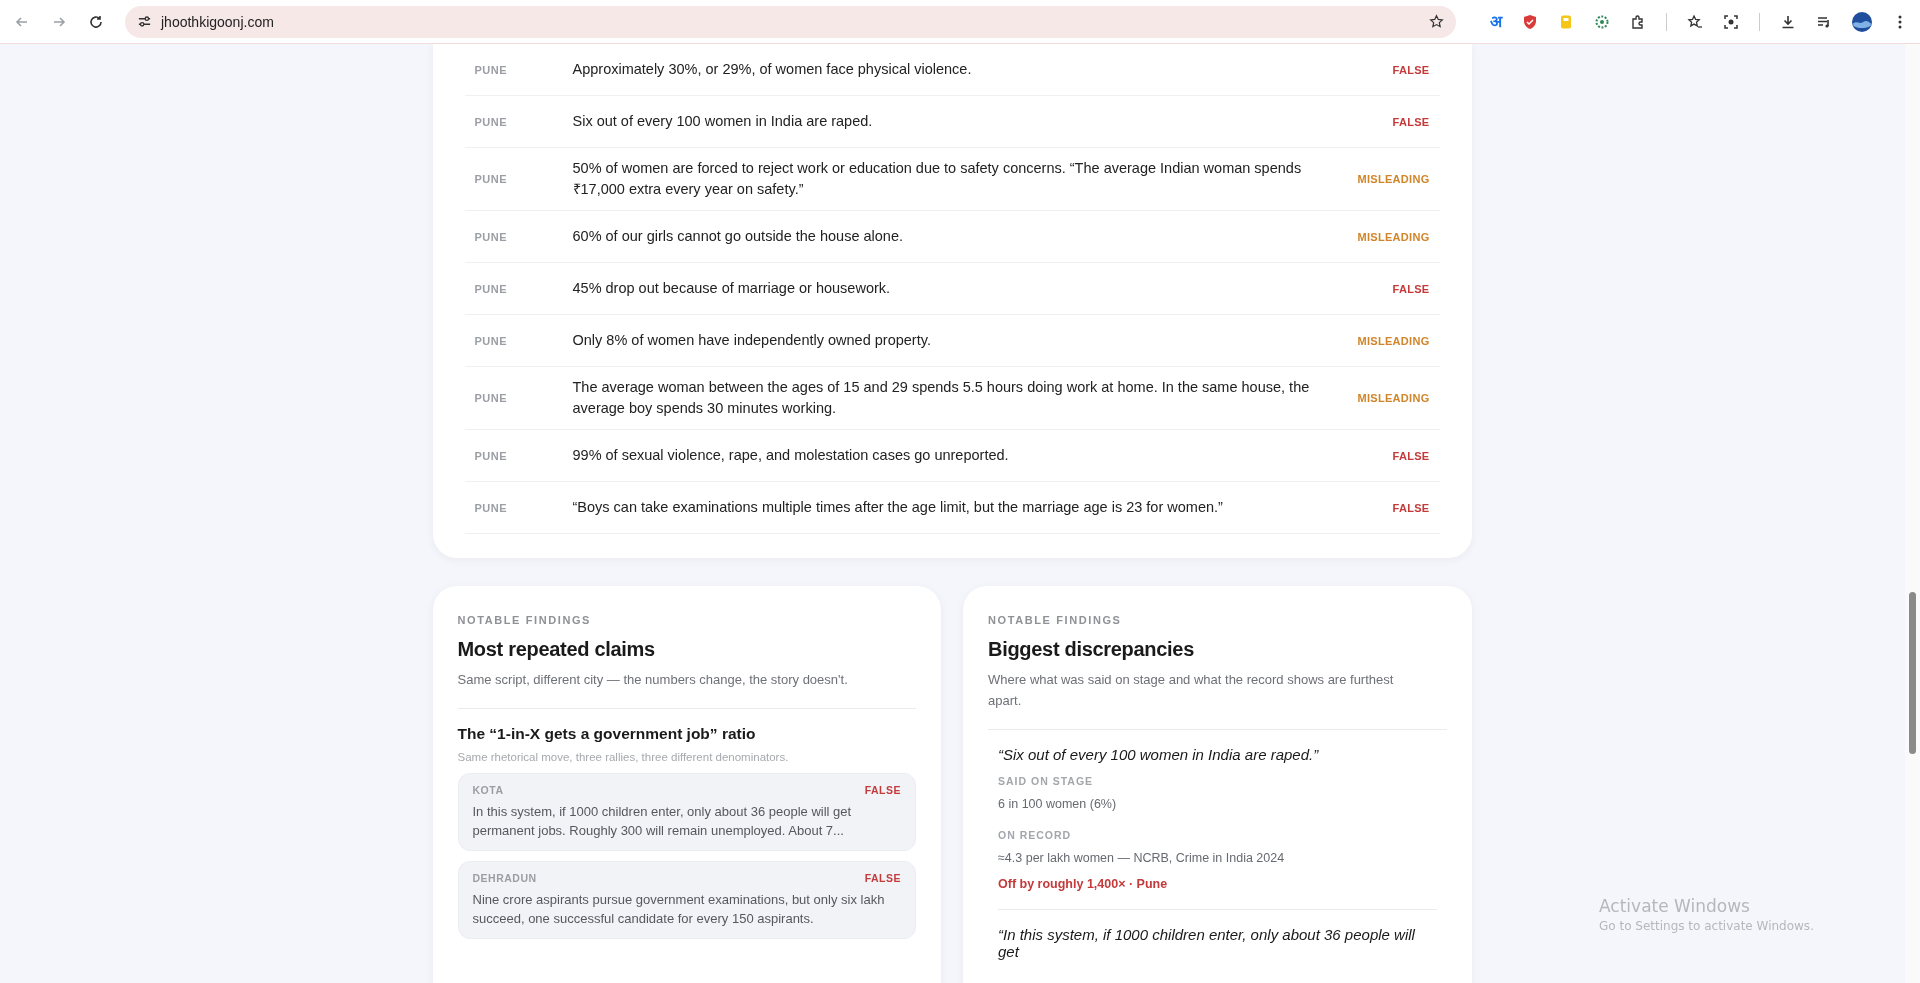 The width and height of the screenshot is (1920, 983). I want to click on avatar-icon, so click(1862, 21).